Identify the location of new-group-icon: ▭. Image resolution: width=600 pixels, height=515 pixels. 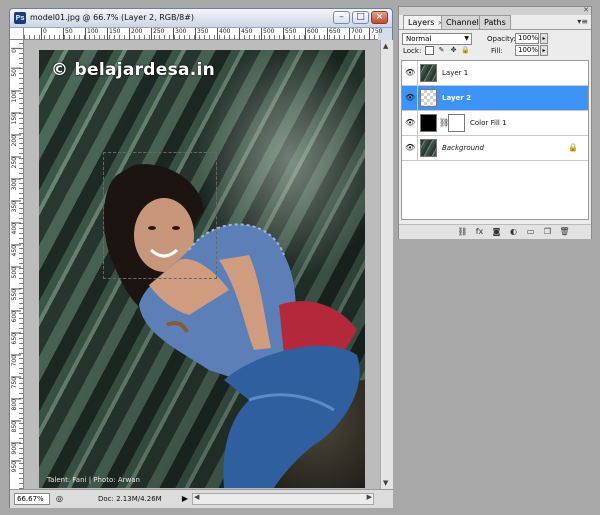
(530, 232).